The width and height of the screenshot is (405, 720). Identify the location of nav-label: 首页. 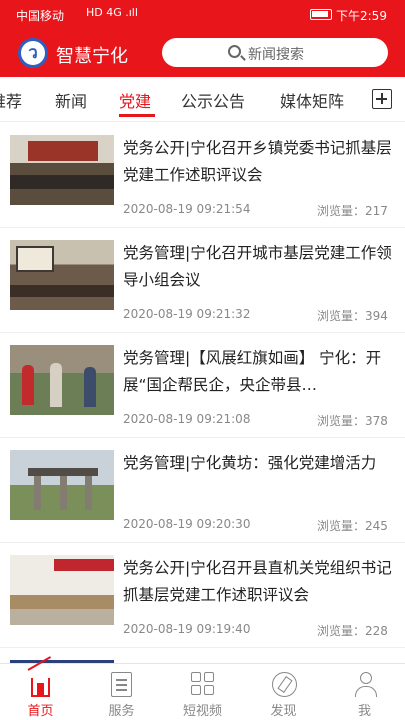
(40, 711).